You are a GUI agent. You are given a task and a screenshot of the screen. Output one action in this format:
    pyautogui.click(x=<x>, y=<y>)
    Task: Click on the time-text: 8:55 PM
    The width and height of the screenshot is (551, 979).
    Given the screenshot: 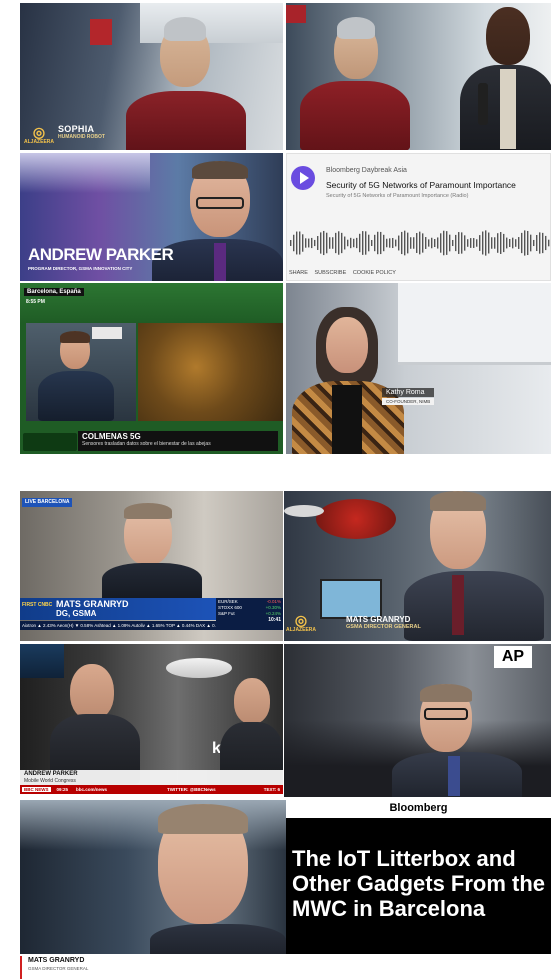 What is the action you would take?
    pyautogui.click(x=35, y=302)
    